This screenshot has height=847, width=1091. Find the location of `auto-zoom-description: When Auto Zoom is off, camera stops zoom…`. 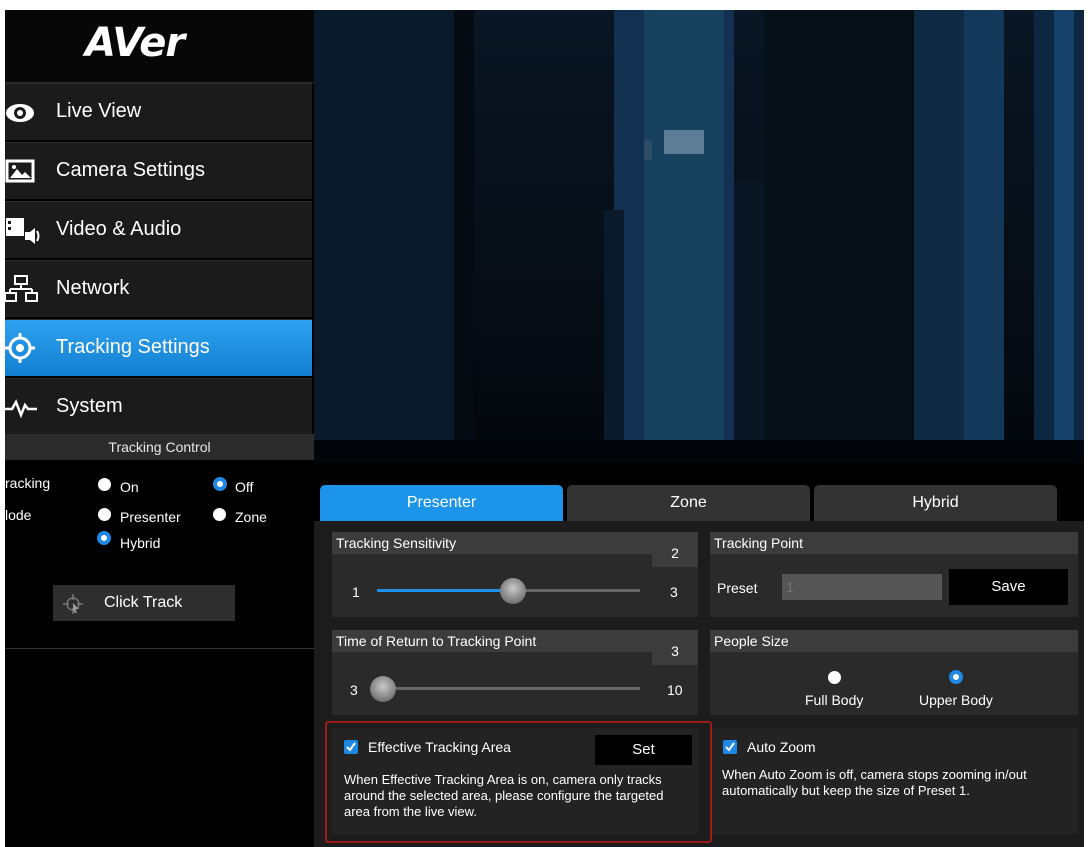

auto-zoom-description: When Auto Zoom is off, camera stops zoom… is located at coordinates (874, 782).